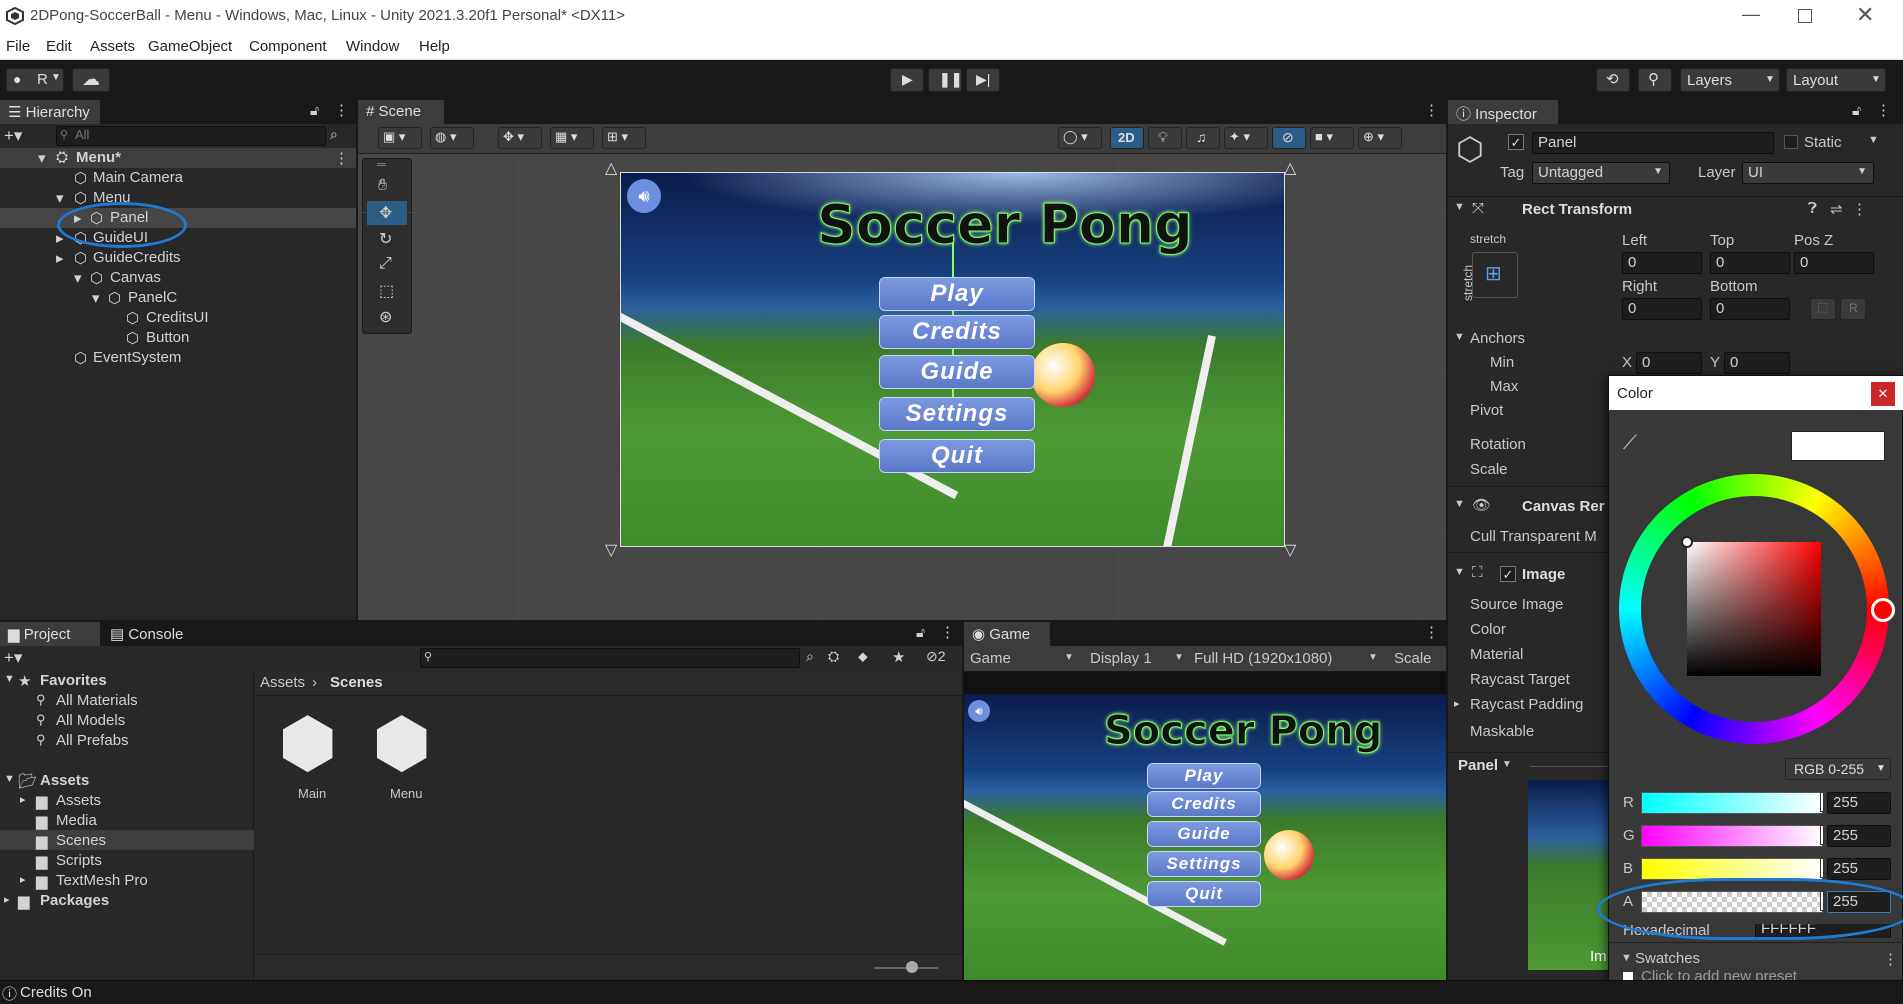 The image size is (1903, 1004). What do you see at coordinates (1290, 168) in the screenshot?
I see `resize-handle-icon: △` at bounding box center [1290, 168].